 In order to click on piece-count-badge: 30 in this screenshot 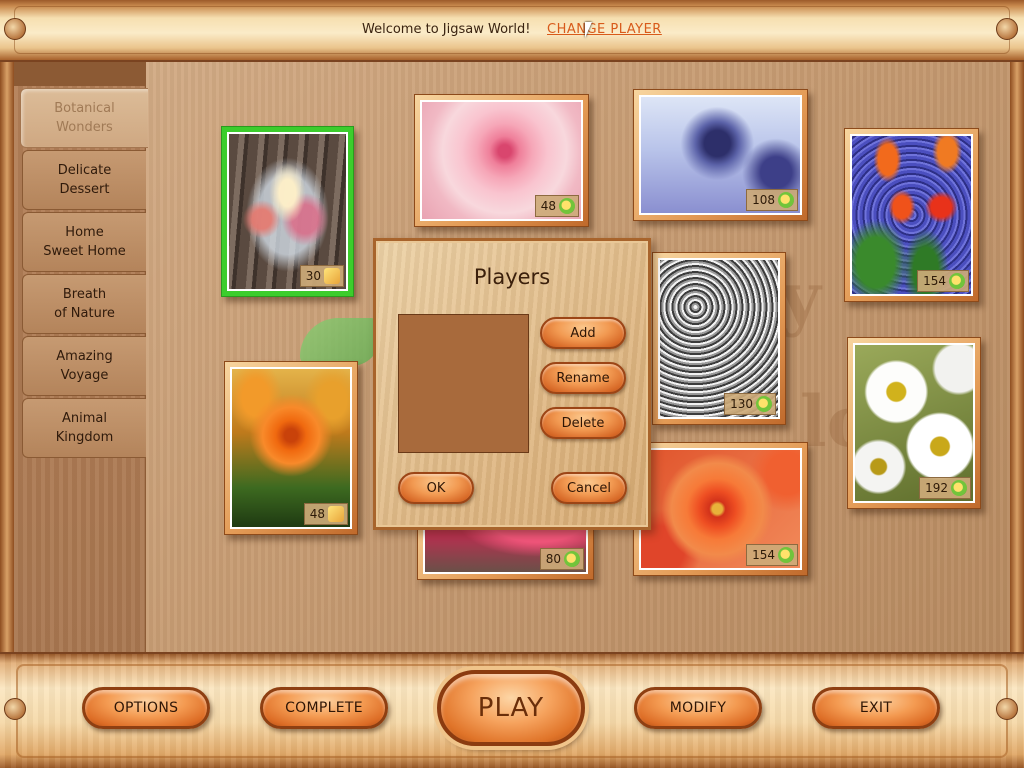, I will do `click(321, 276)`.